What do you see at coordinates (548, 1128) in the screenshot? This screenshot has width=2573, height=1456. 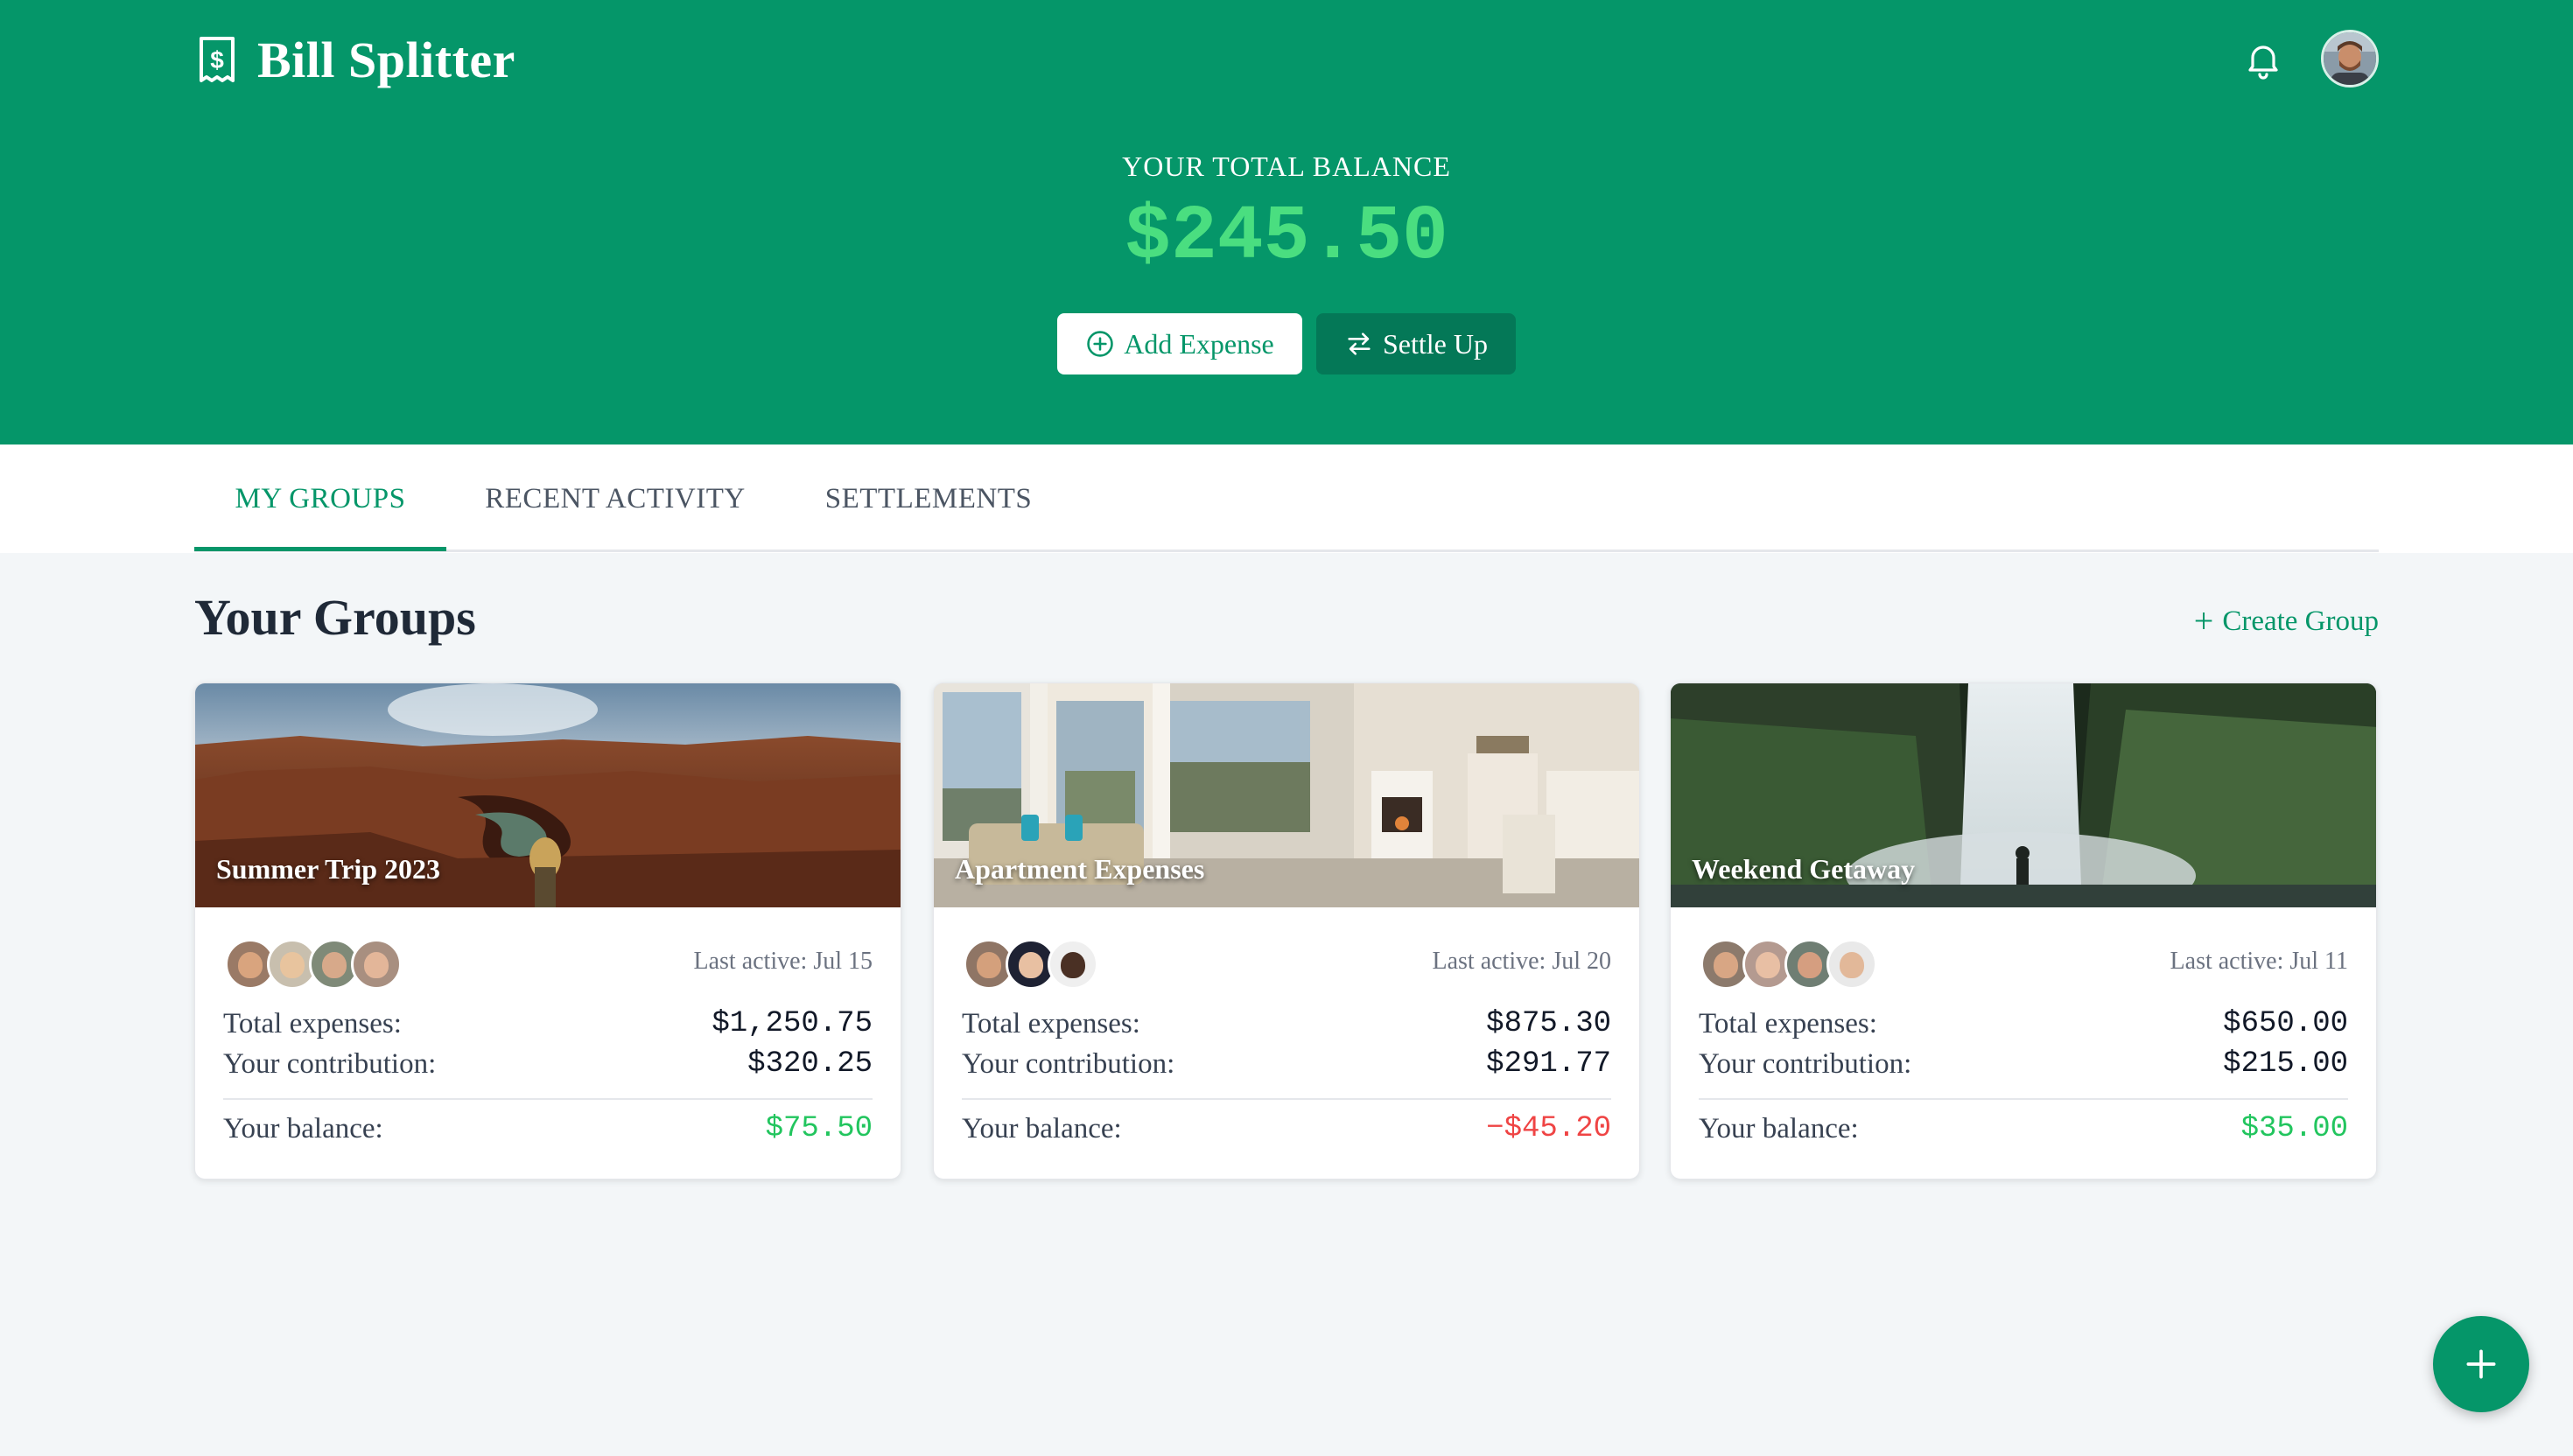 I see `balance-row: Your balance: $75.50` at bounding box center [548, 1128].